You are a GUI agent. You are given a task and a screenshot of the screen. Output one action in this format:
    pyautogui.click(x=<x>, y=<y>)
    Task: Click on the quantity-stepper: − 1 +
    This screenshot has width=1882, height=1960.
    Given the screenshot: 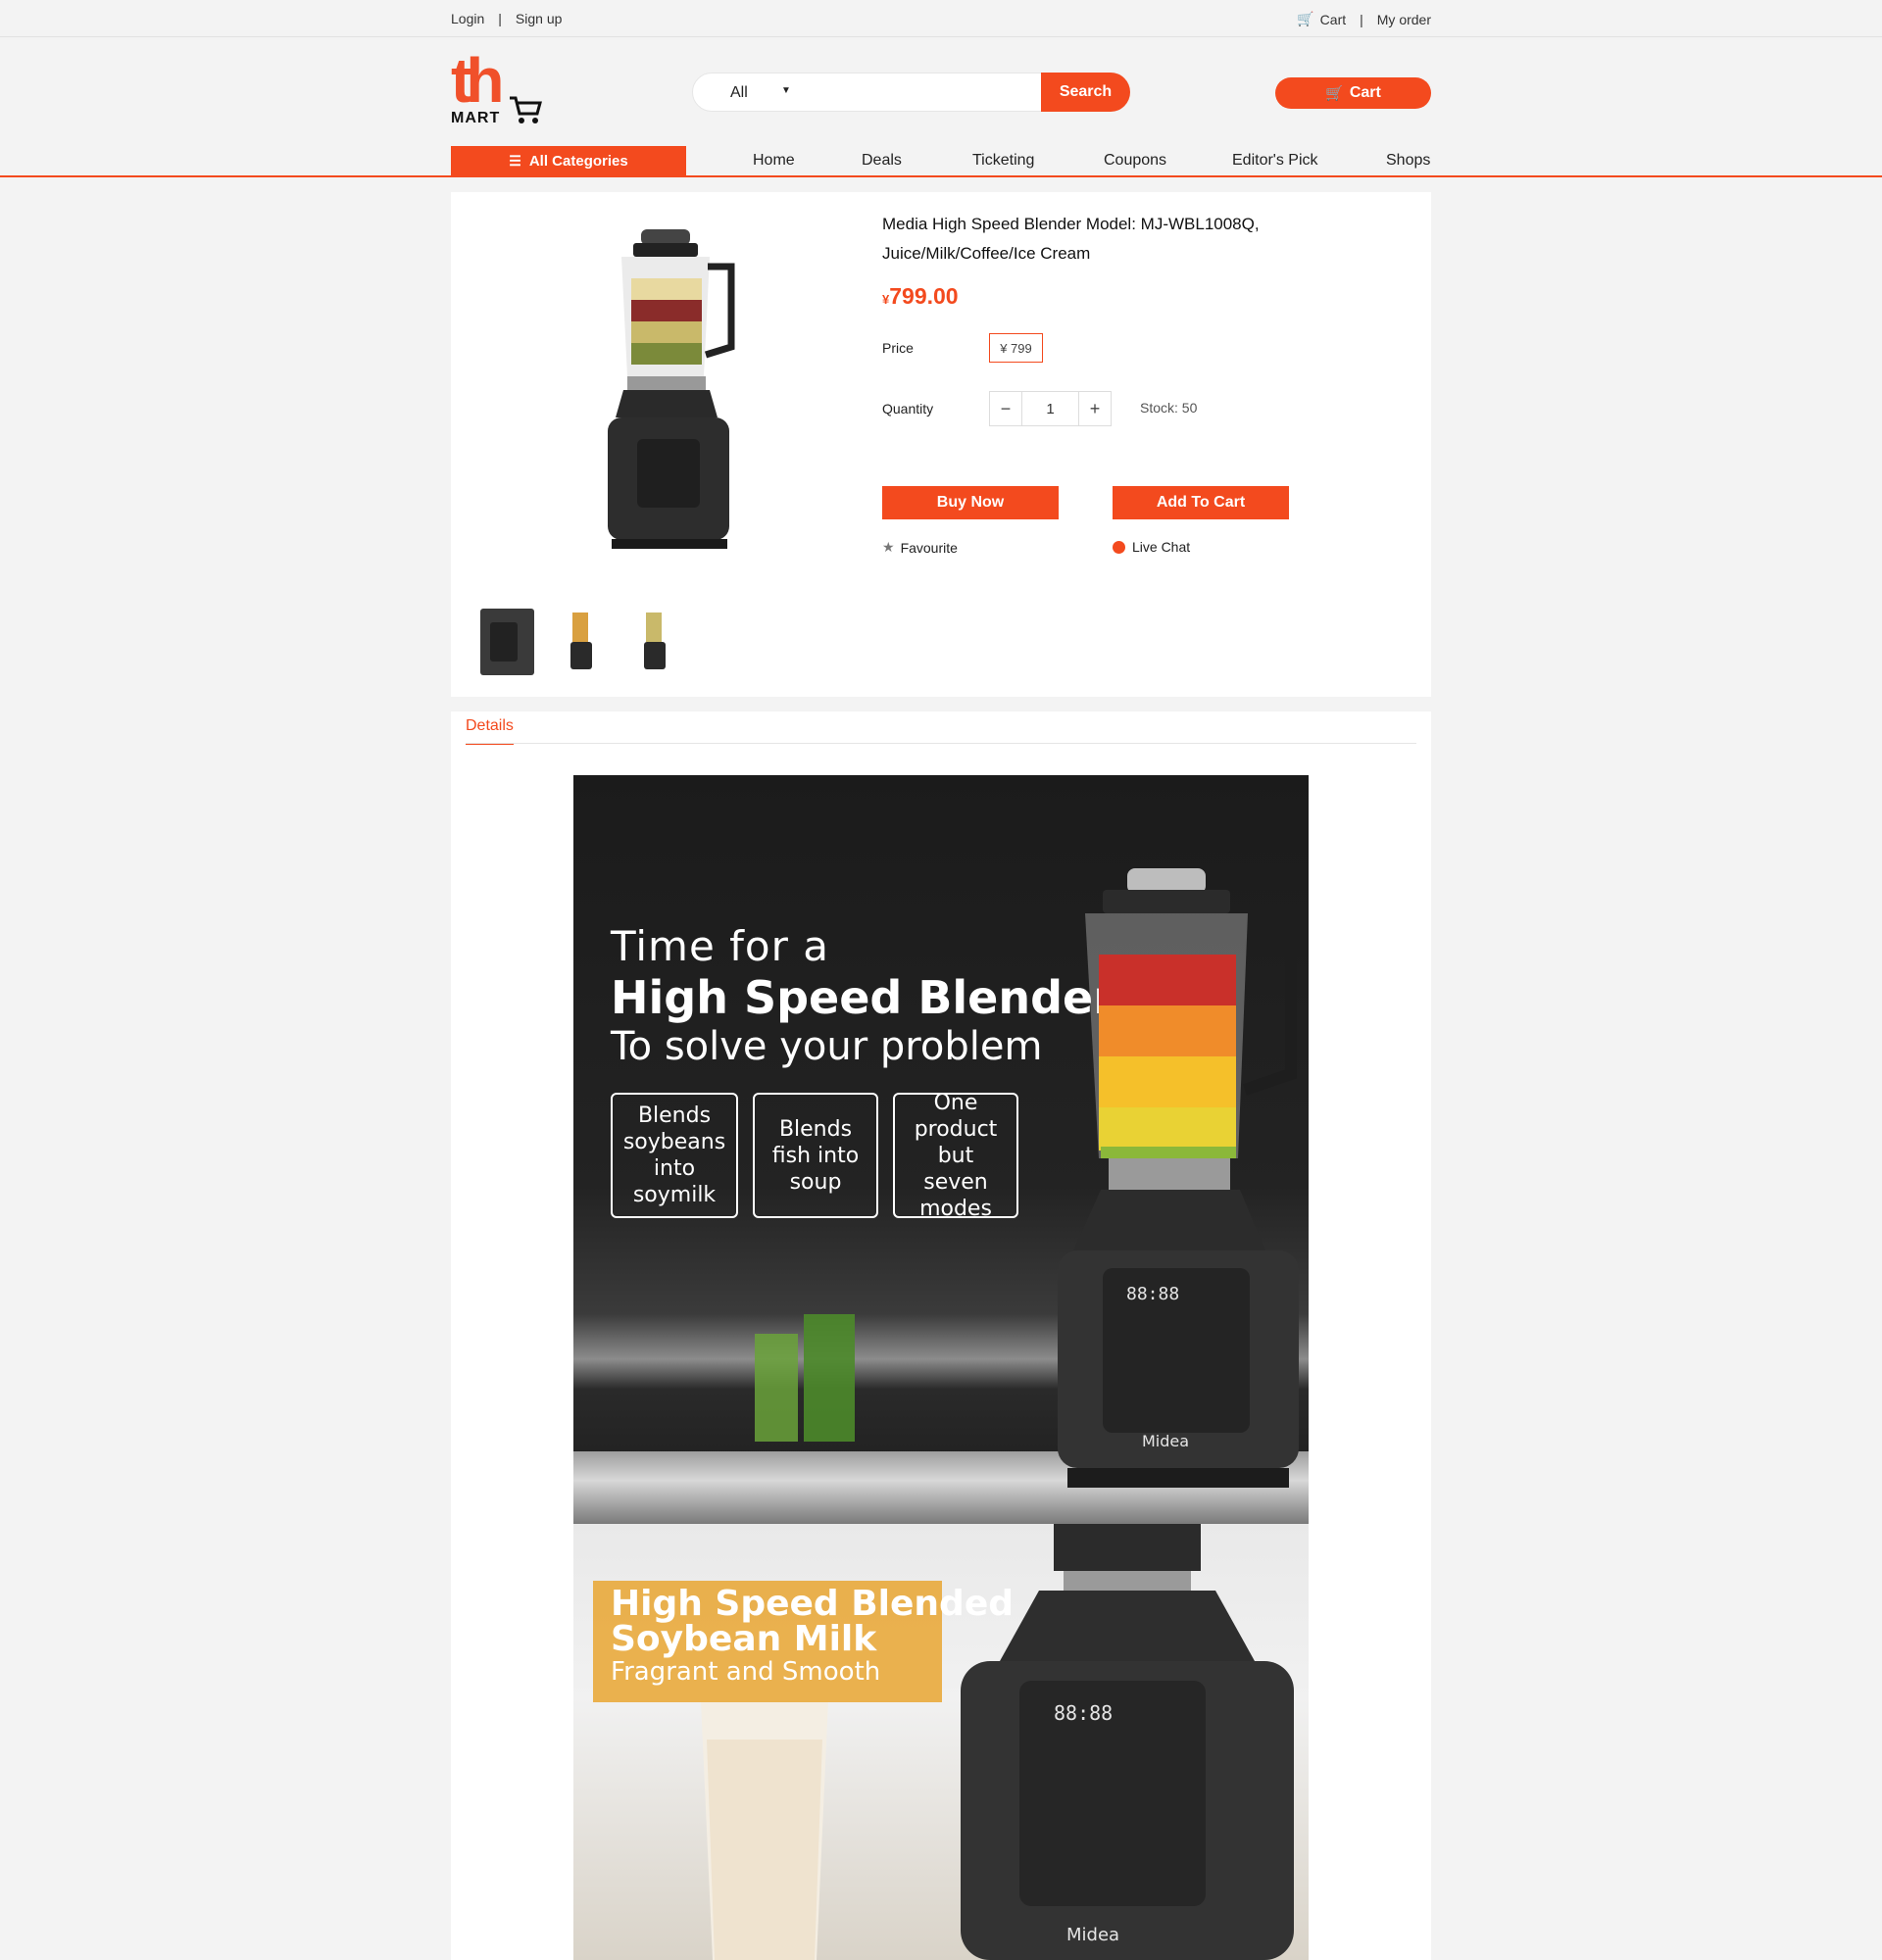 What is the action you would take?
    pyautogui.click(x=1051, y=409)
    